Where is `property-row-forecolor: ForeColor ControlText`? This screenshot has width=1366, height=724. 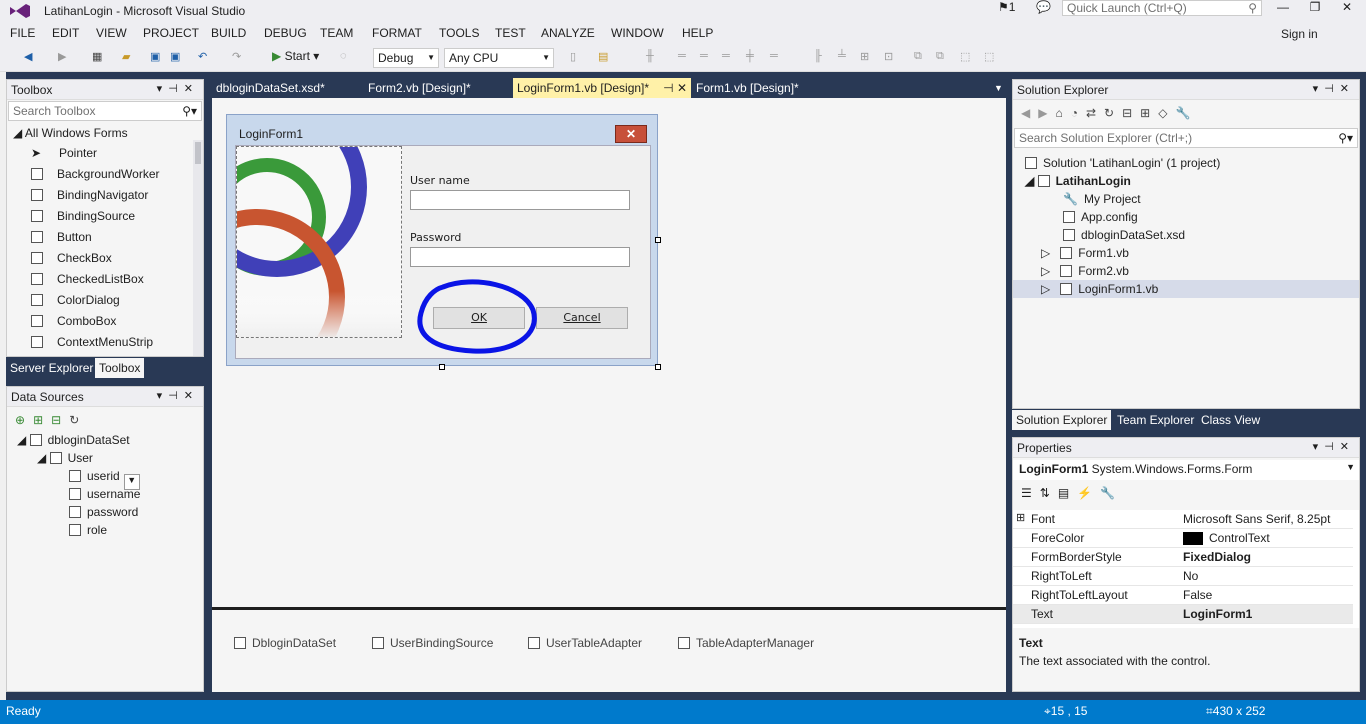
property-row-forecolor: ForeColor ControlText is located at coordinates (1183, 538).